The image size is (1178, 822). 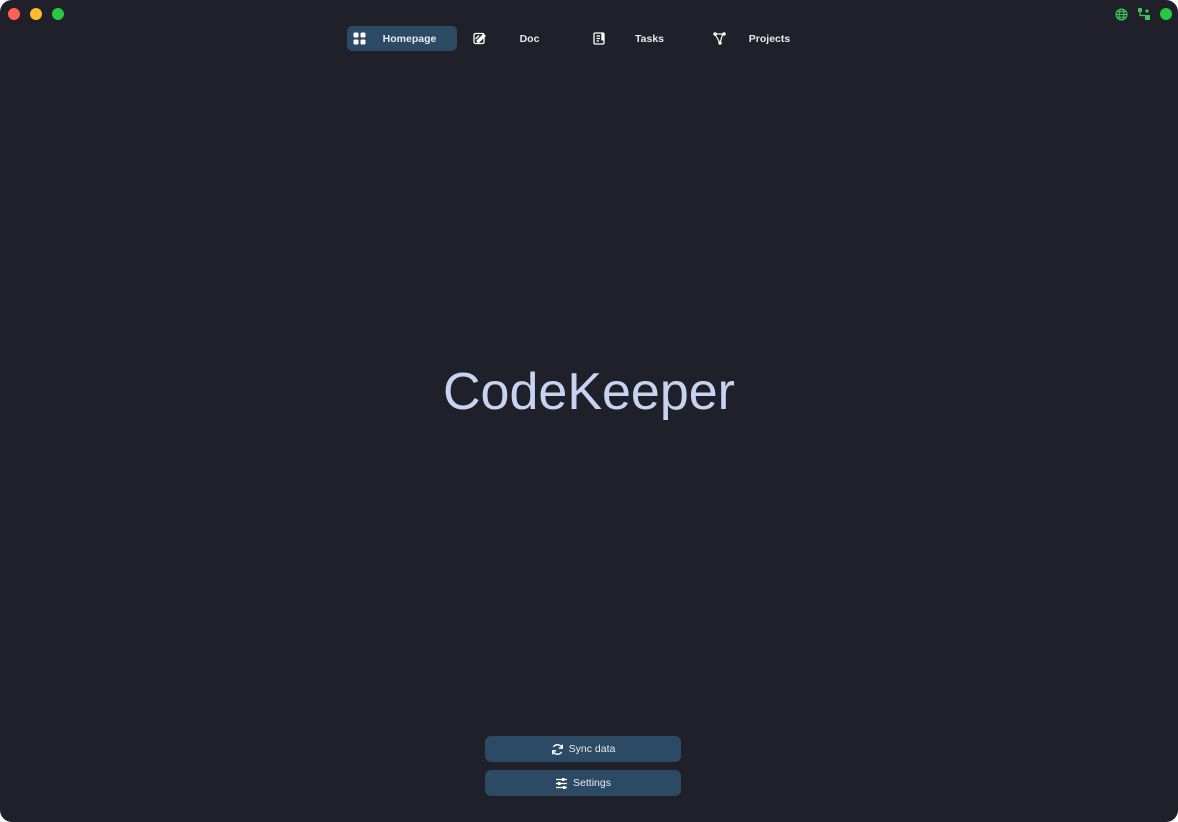 I want to click on refresh-icon, so click(x=557, y=749).